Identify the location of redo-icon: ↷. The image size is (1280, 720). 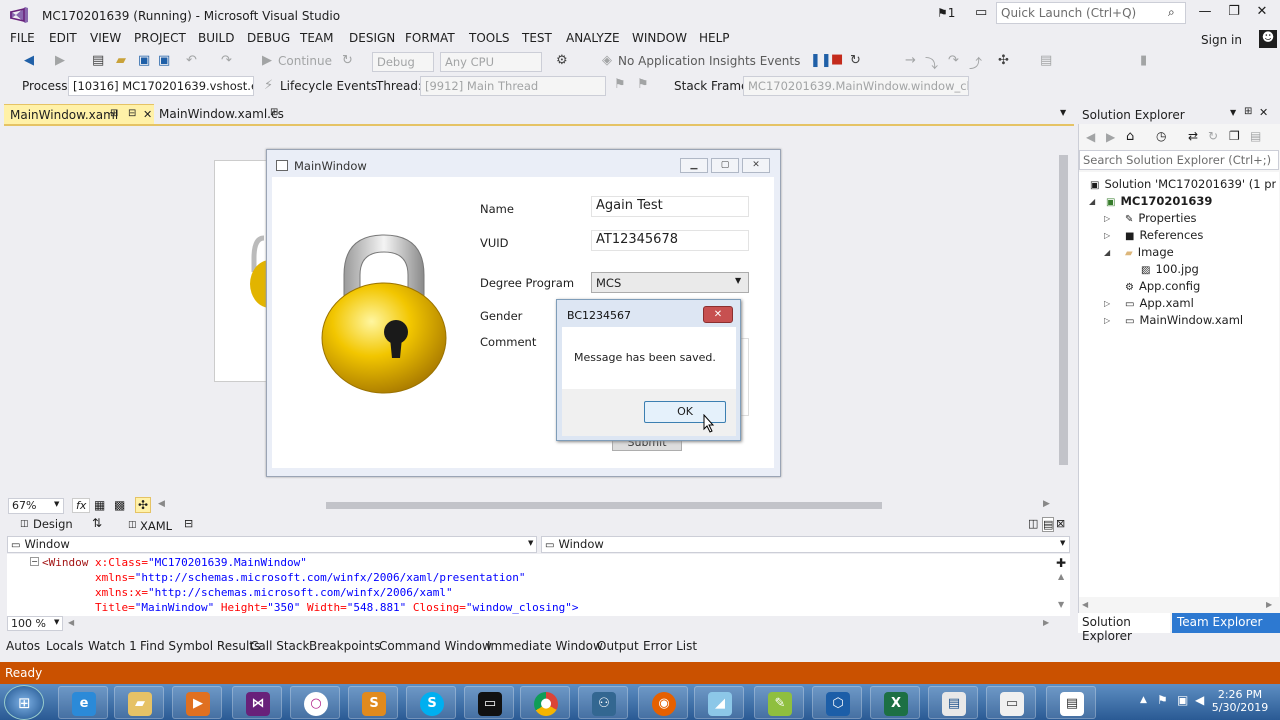
(226, 60).